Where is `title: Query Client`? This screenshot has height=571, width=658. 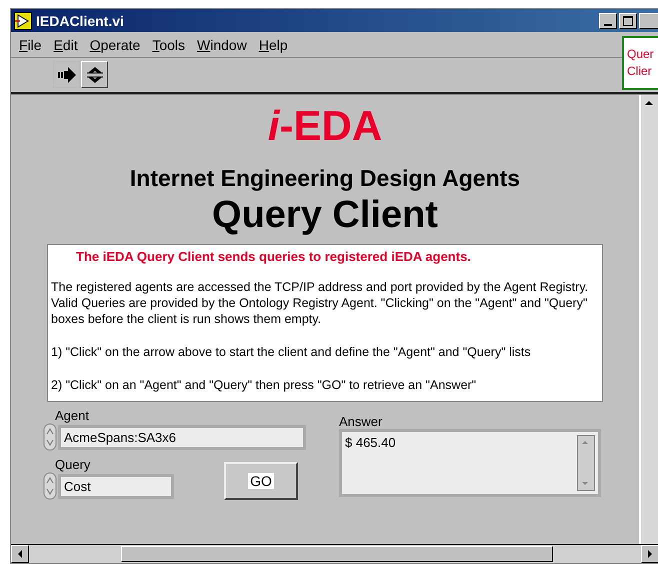
title: Query Client is located at coordinates (325, 215).